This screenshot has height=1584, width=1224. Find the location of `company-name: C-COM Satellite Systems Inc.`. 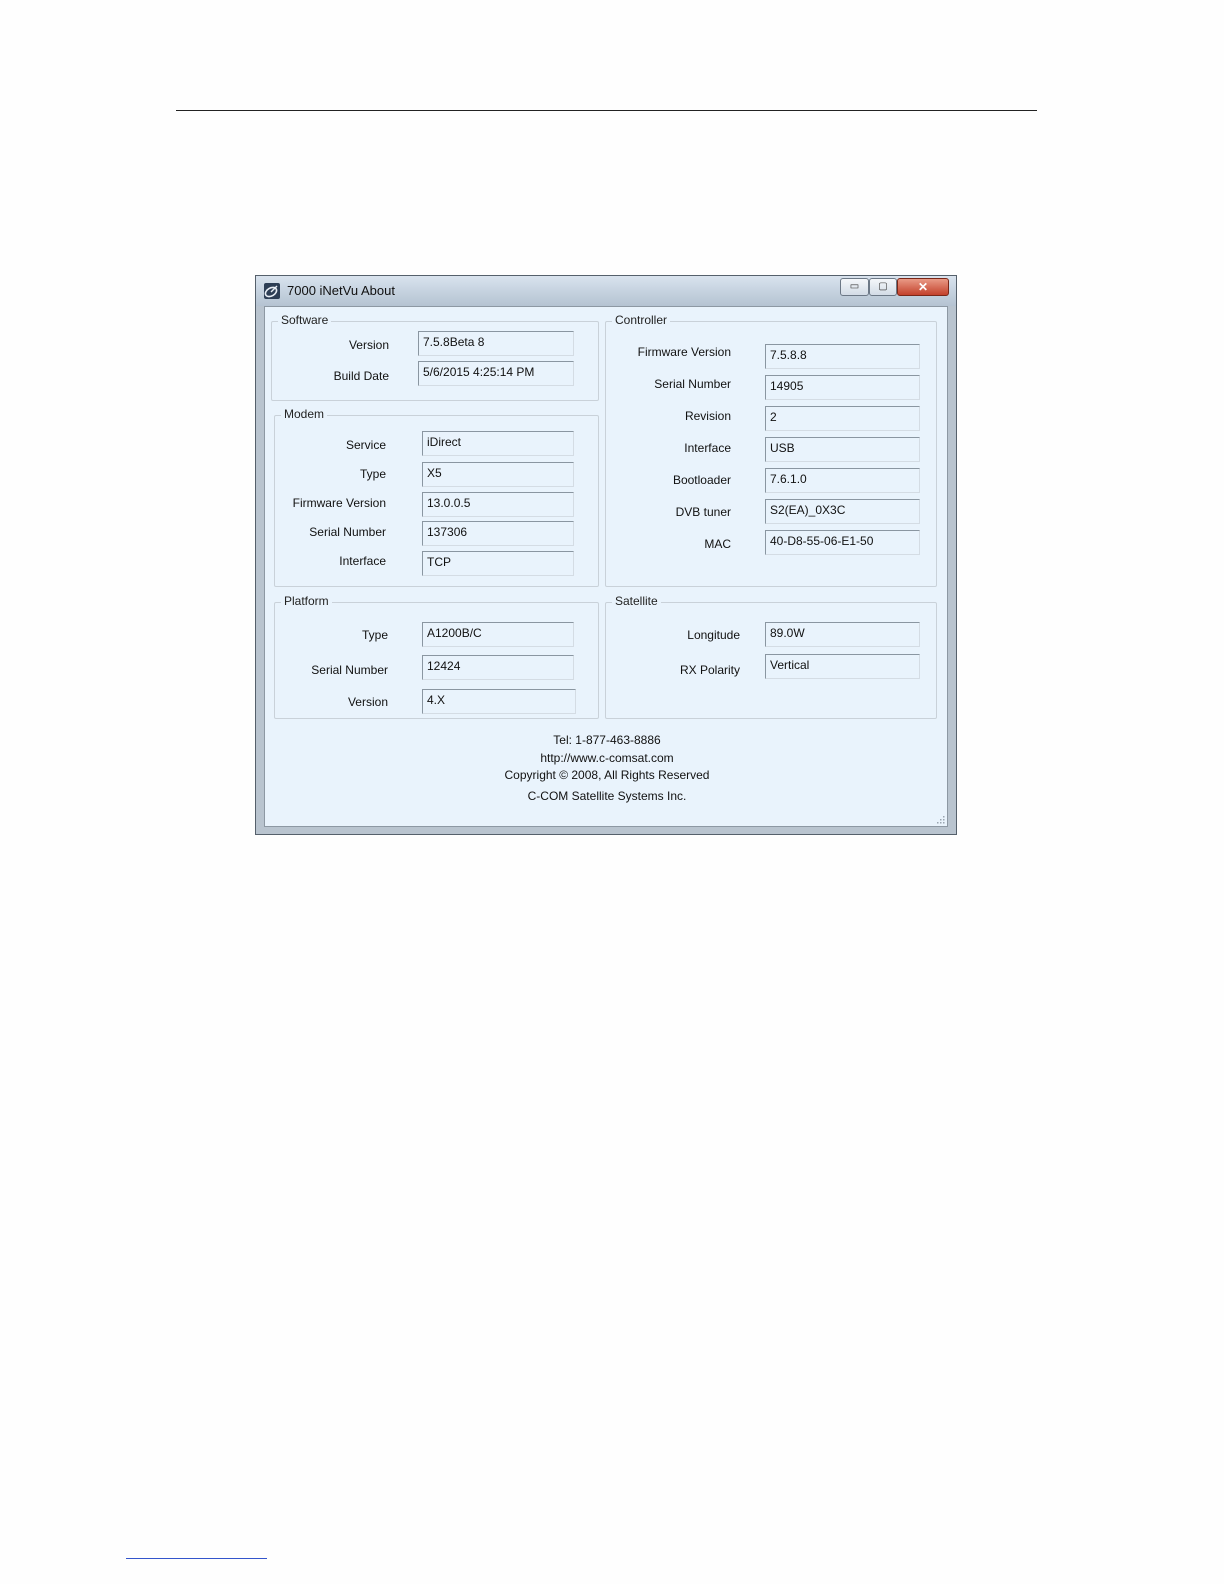

company-name: C-COM Satellite Systems Inc. is located at coordinates (607, 796).